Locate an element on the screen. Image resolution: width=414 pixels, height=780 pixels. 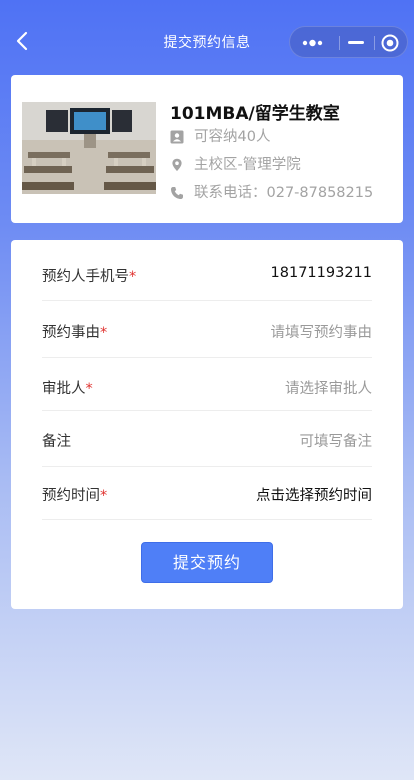
remark-field: 备注 可填写备注 is located at coordinates (207, 440).